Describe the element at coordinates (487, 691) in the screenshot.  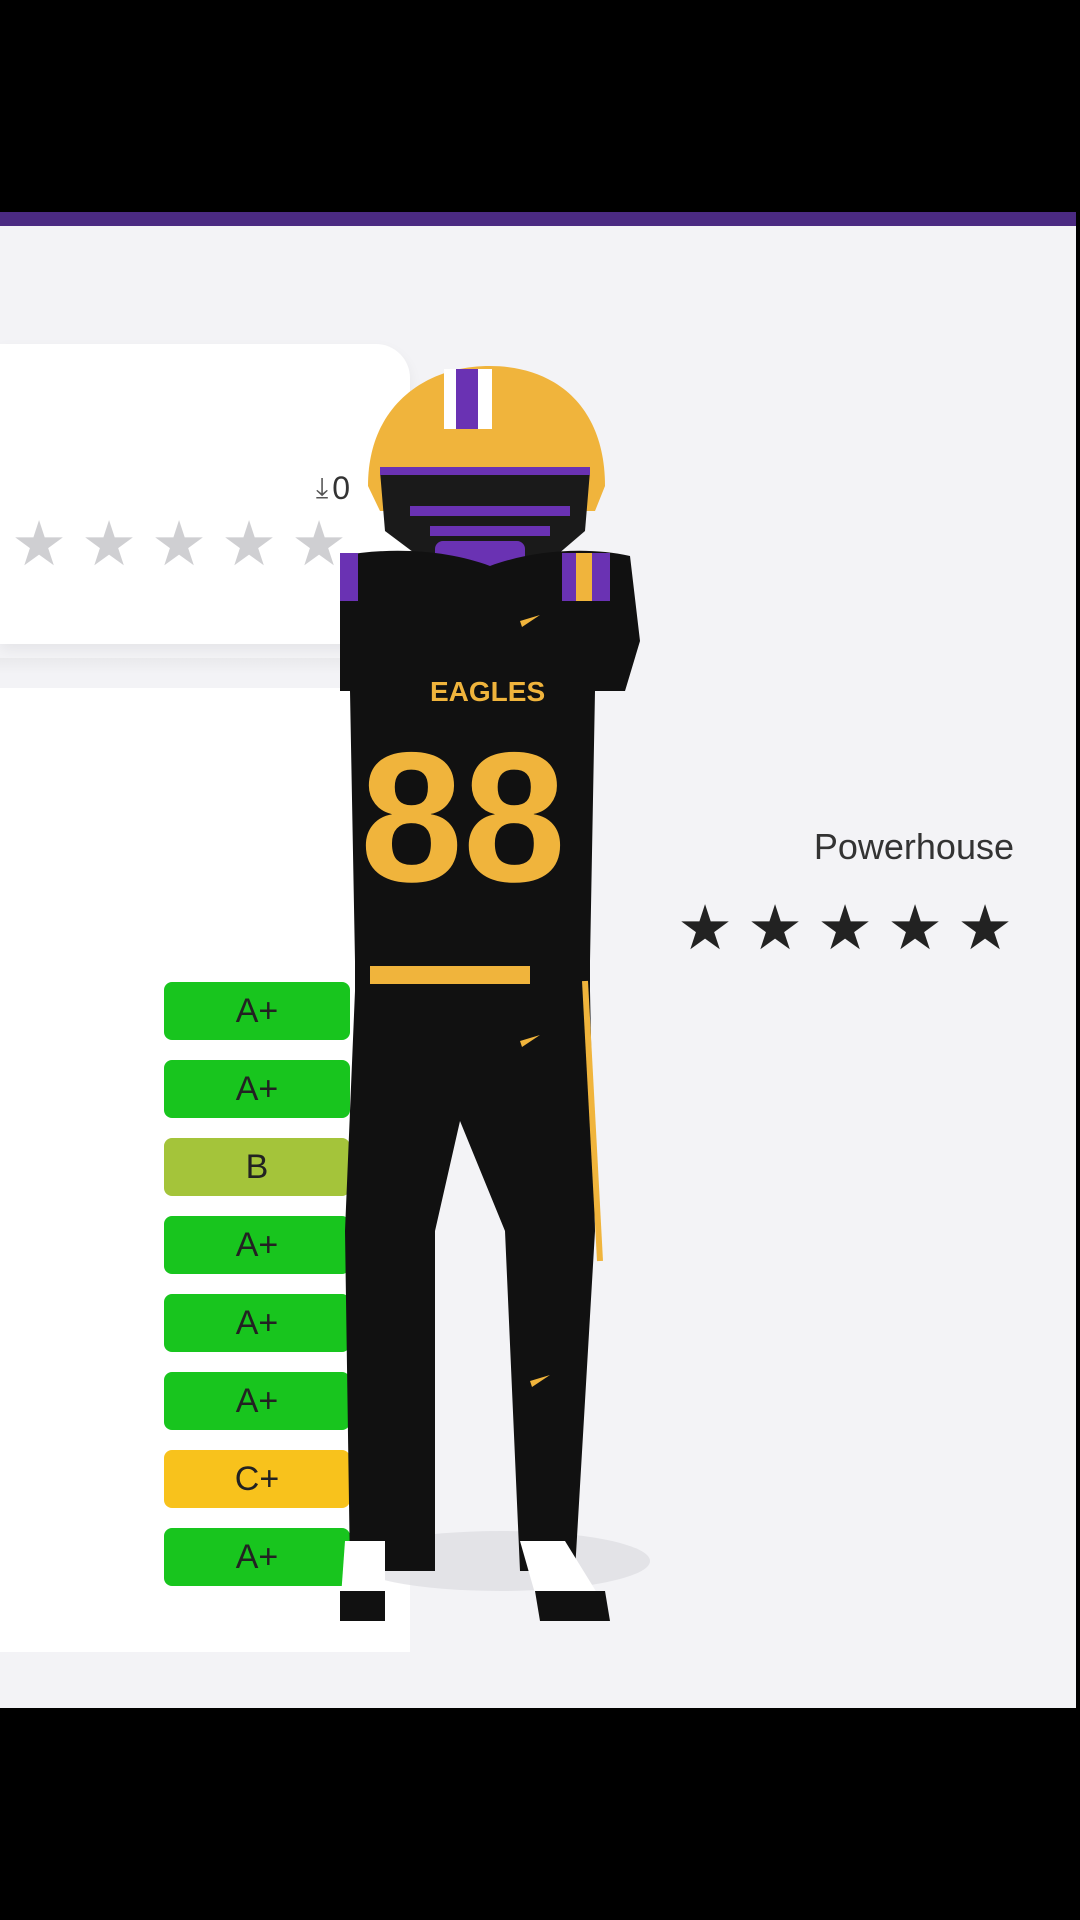
I see `jersey-team-text: EAGLES` at that location.